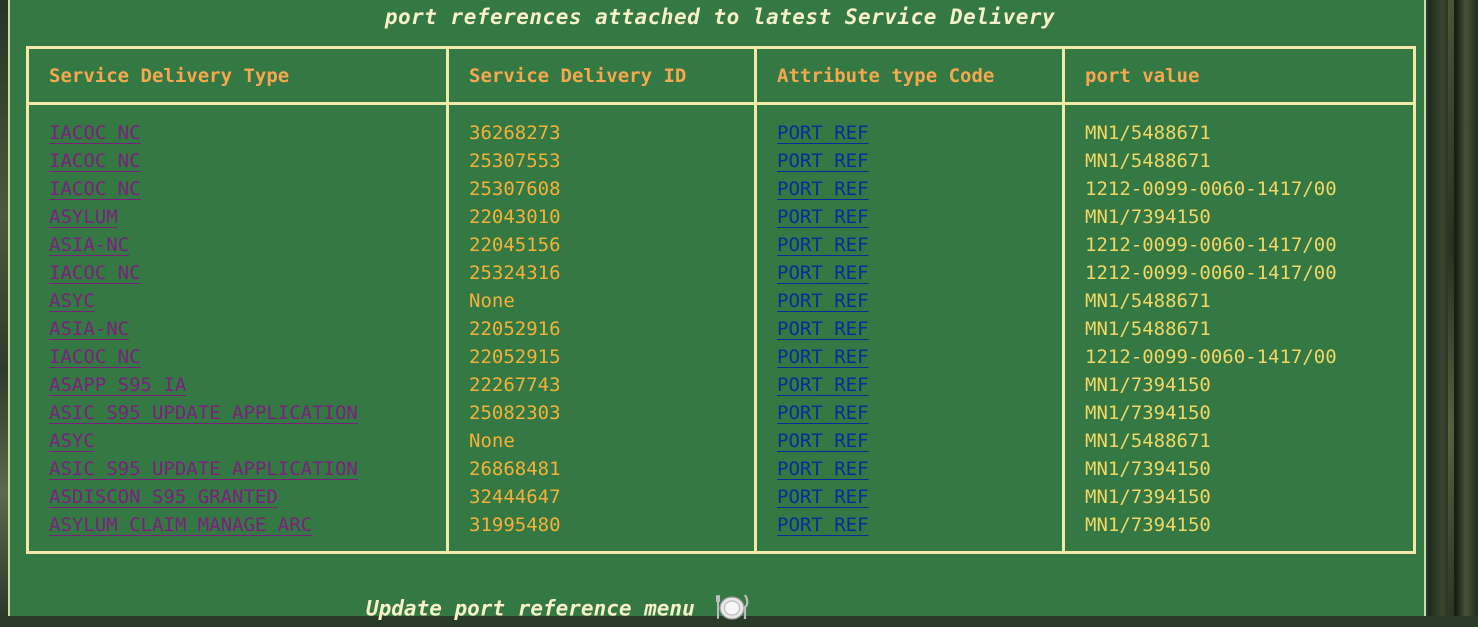  I want to click on service-delivery-id-cell: 36268273, so click(601, 133).